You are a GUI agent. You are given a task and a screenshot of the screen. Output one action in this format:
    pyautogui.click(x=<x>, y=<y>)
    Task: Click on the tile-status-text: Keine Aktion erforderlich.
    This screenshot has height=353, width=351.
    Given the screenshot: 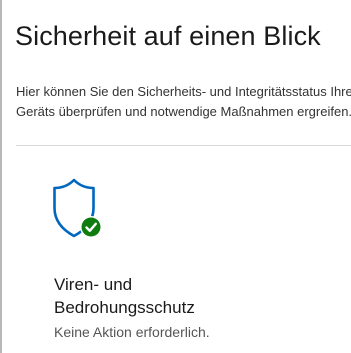 What is the action you would take?
    pyautogui.click(x=132, y=332)
    